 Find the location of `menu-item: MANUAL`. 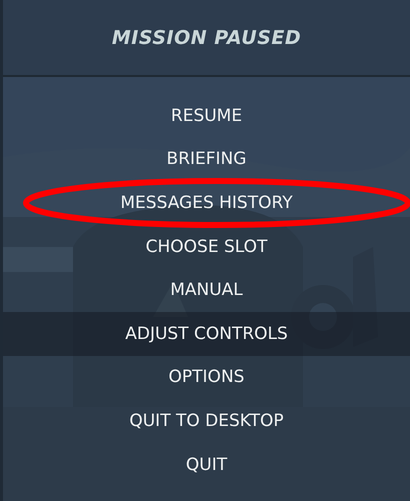

menu-item: MANUAL is located at coordinates (206, 290).